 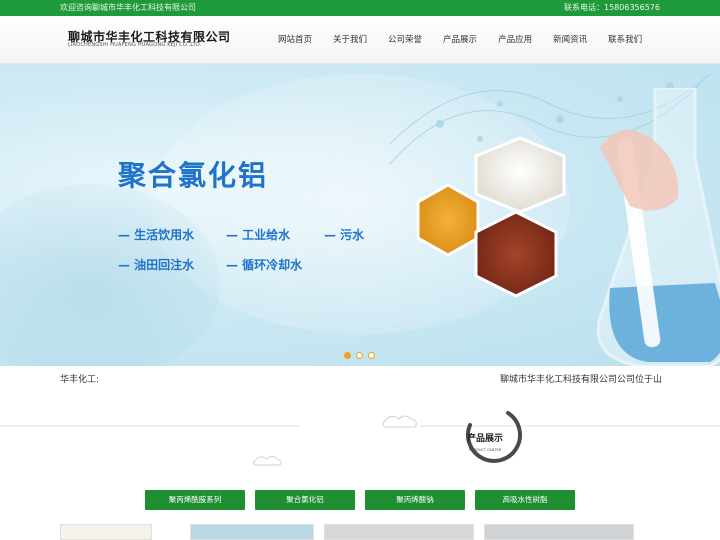 What do you see at coordinates (360, 8) in the screenshot?
I see `top-bar: 欢迎咨询聊城市华丰化工科技有限公司 联系电话：15806356576` at bounding box center [360, 8].